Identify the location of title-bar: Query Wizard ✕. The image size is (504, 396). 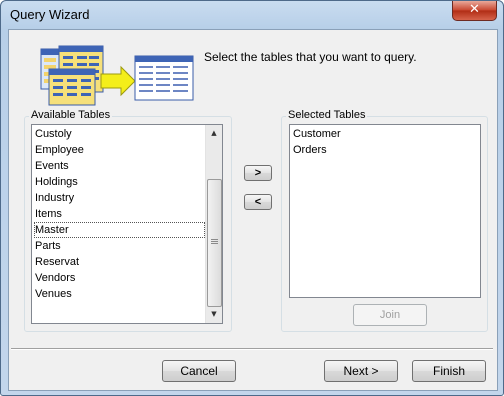
(252, 15).